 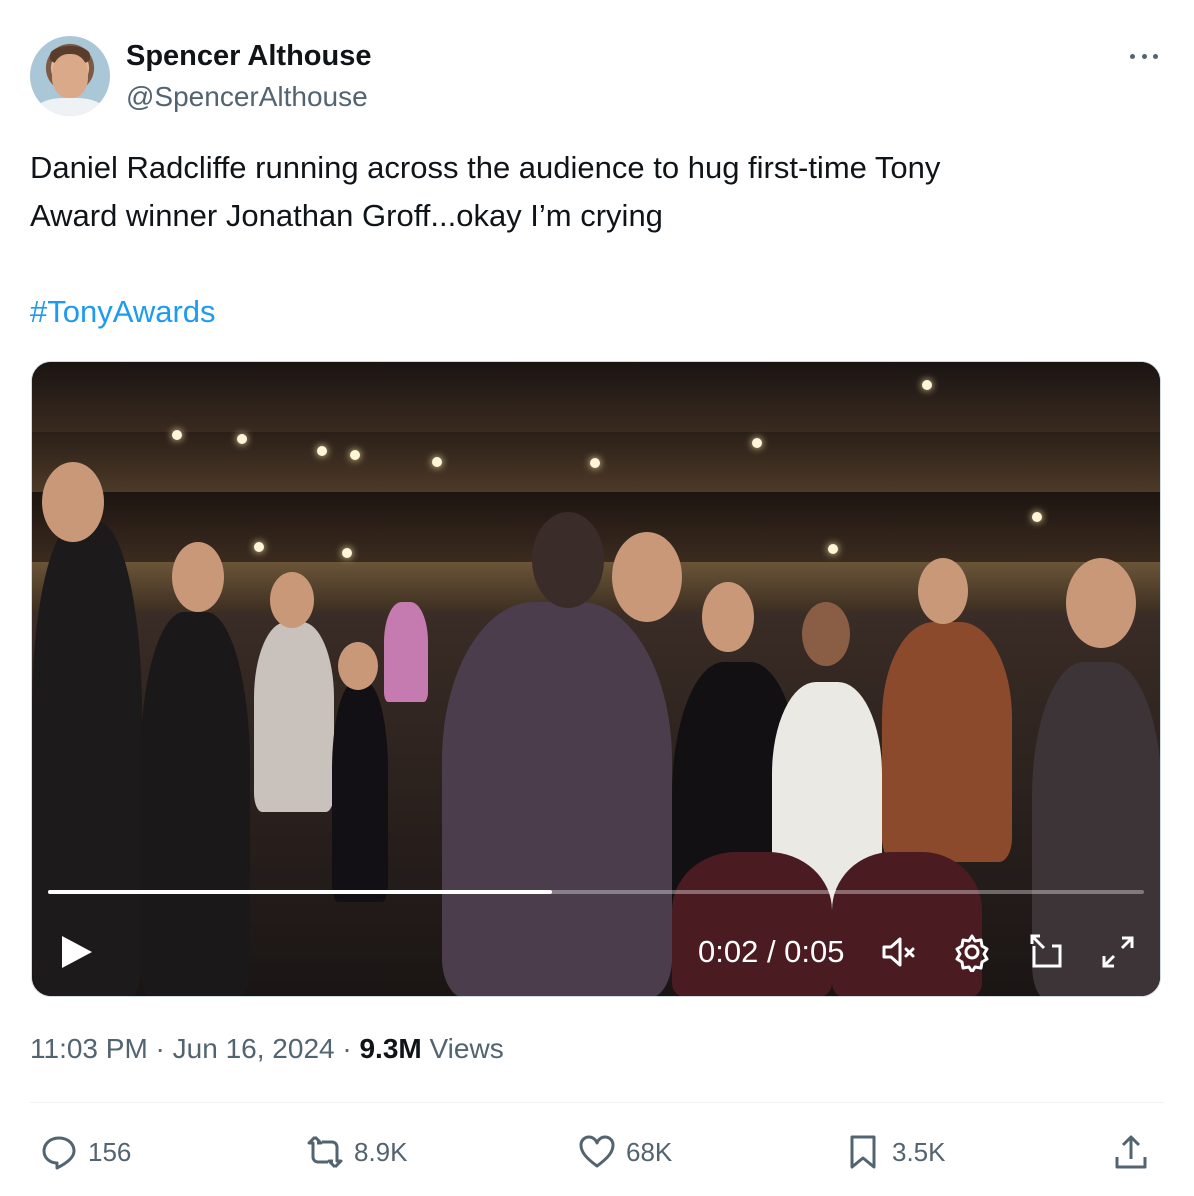 I want to click on bookmark-icon, so click(x=863, y=1152).